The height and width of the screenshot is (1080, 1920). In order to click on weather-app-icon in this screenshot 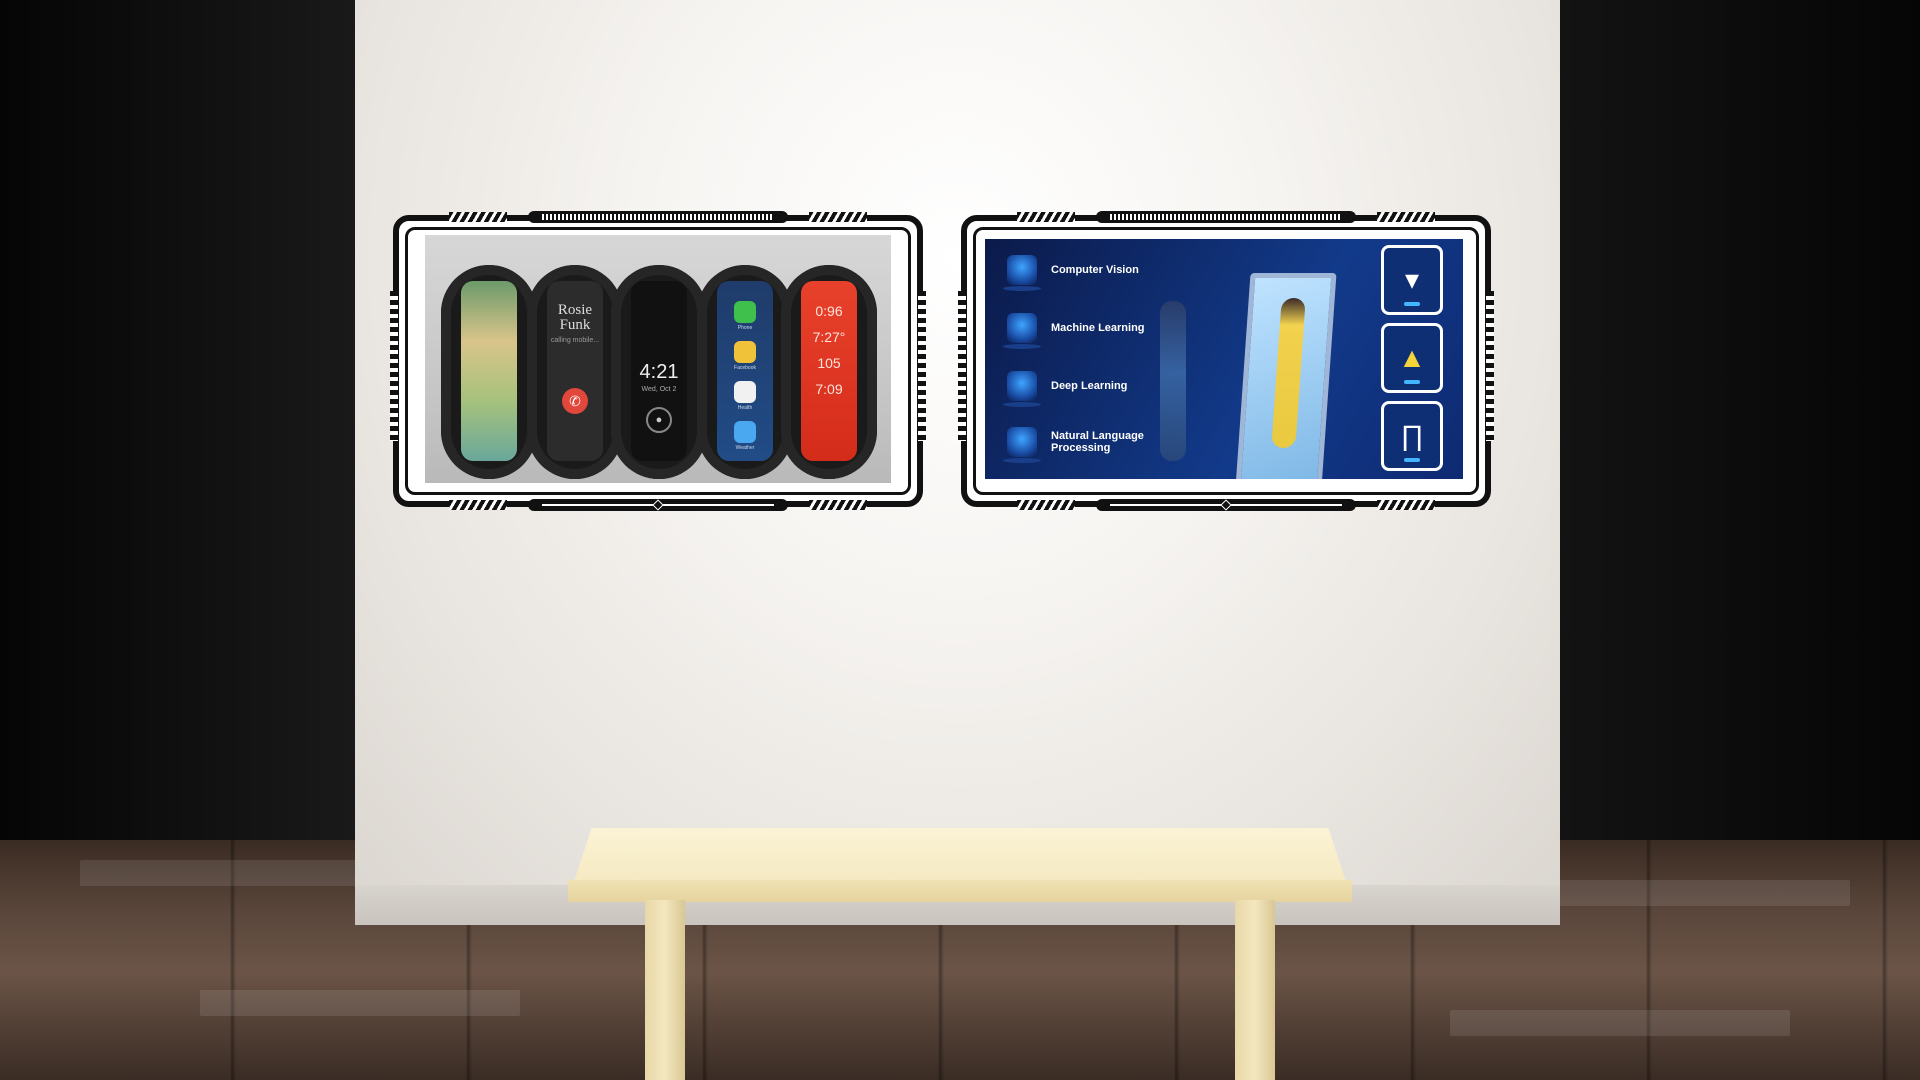, I will do `click(745, 432)`.